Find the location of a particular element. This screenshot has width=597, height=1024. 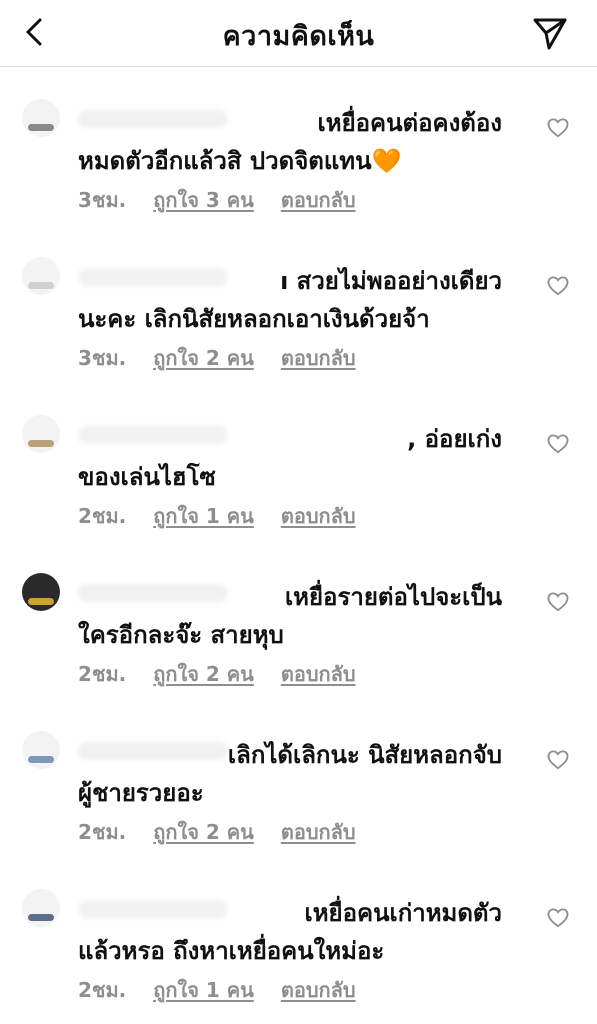

comment-line-2: ใครอีกละจ๊ะ สายหุบ is located at coordinates (181, 635).